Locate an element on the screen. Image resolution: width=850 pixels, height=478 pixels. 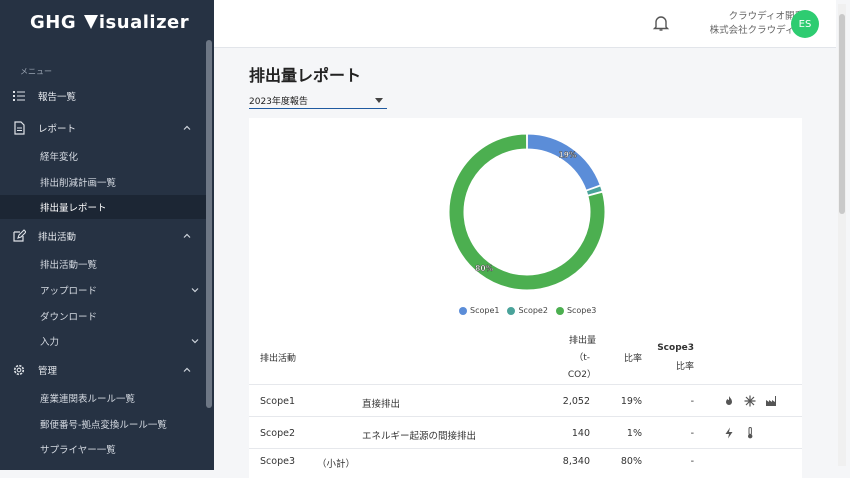
legend-item-scope1: Scope1 is located at coordinates (479, 310).